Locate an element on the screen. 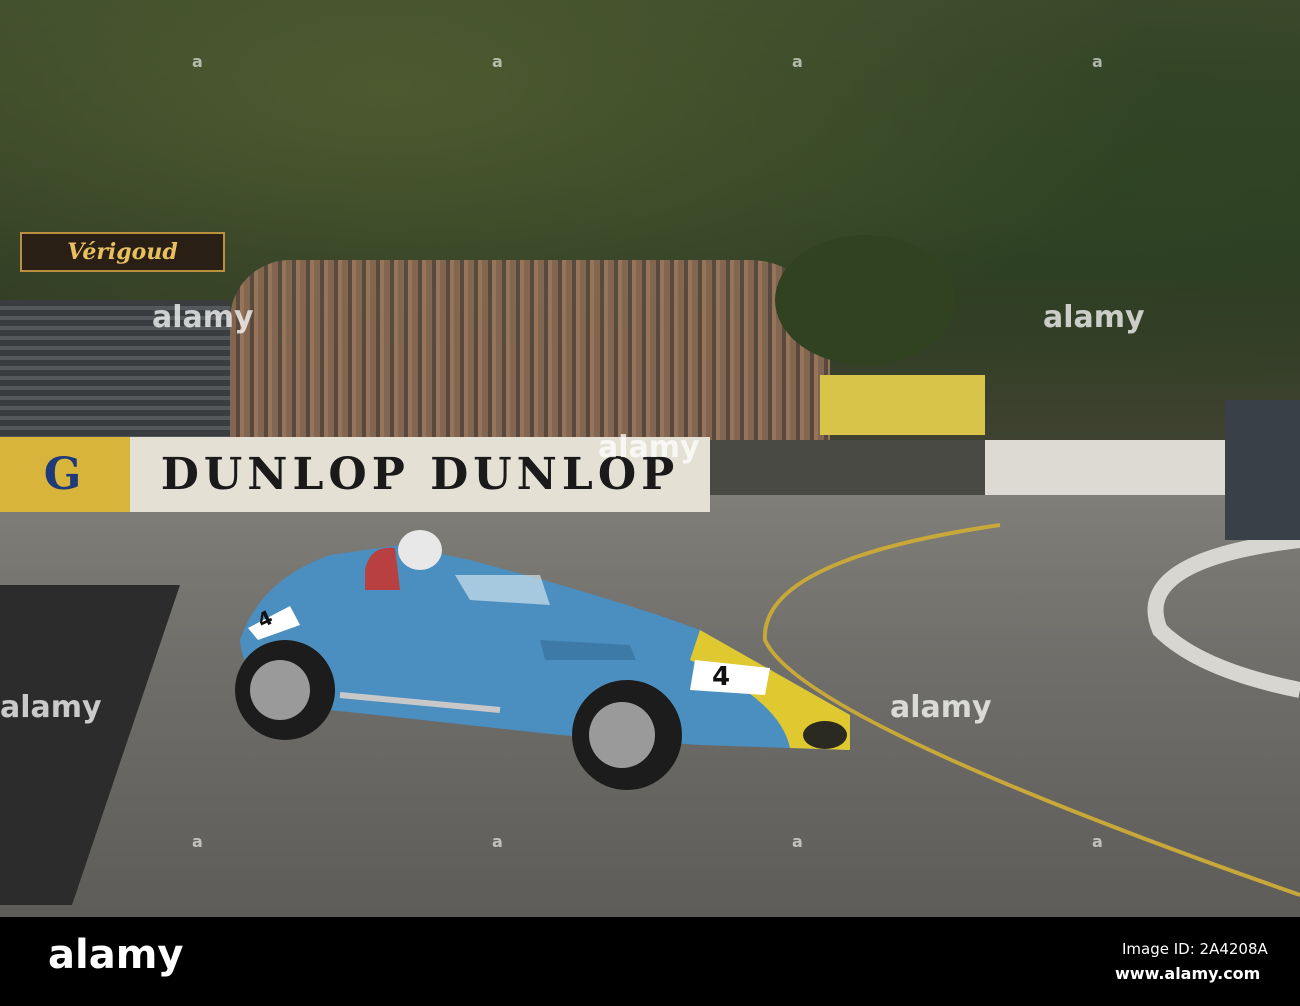  curb is located at coordinates (1223, 615).